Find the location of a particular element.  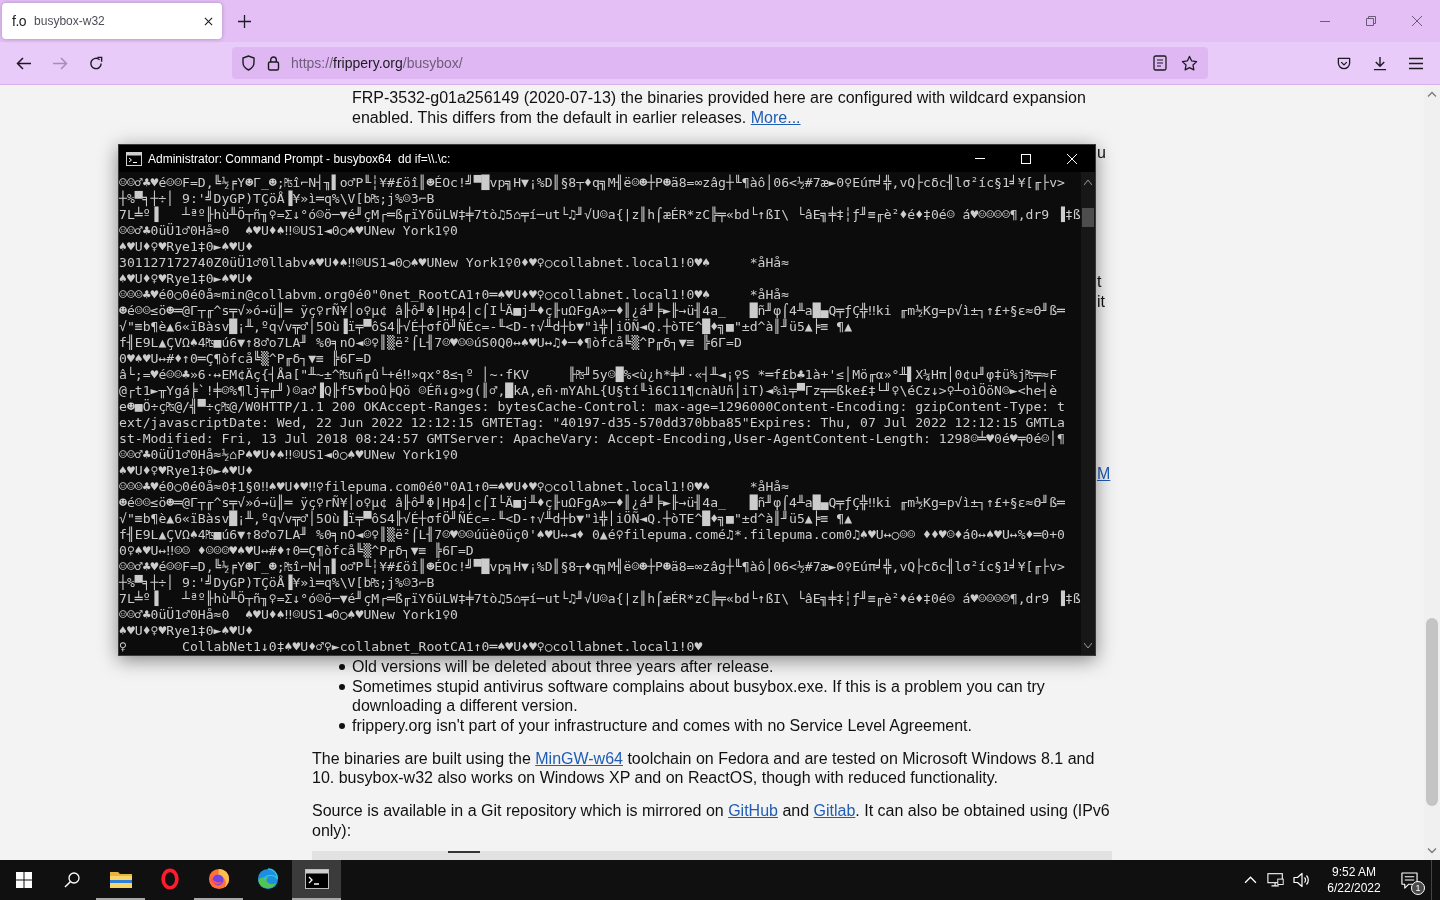

restore-icon is located at coordinates (1371, 21).